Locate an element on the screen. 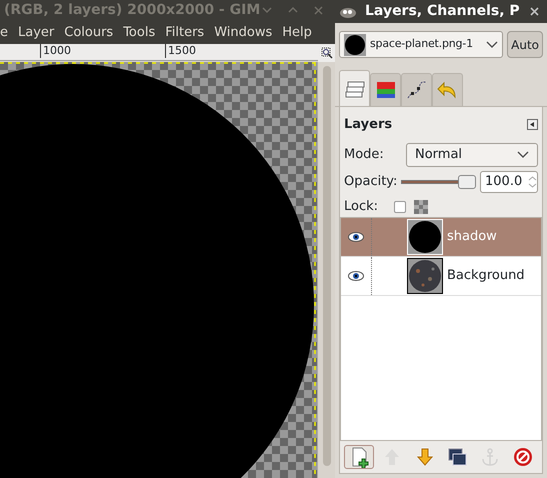  menu-item: Help is located at coordinates (297, 32).